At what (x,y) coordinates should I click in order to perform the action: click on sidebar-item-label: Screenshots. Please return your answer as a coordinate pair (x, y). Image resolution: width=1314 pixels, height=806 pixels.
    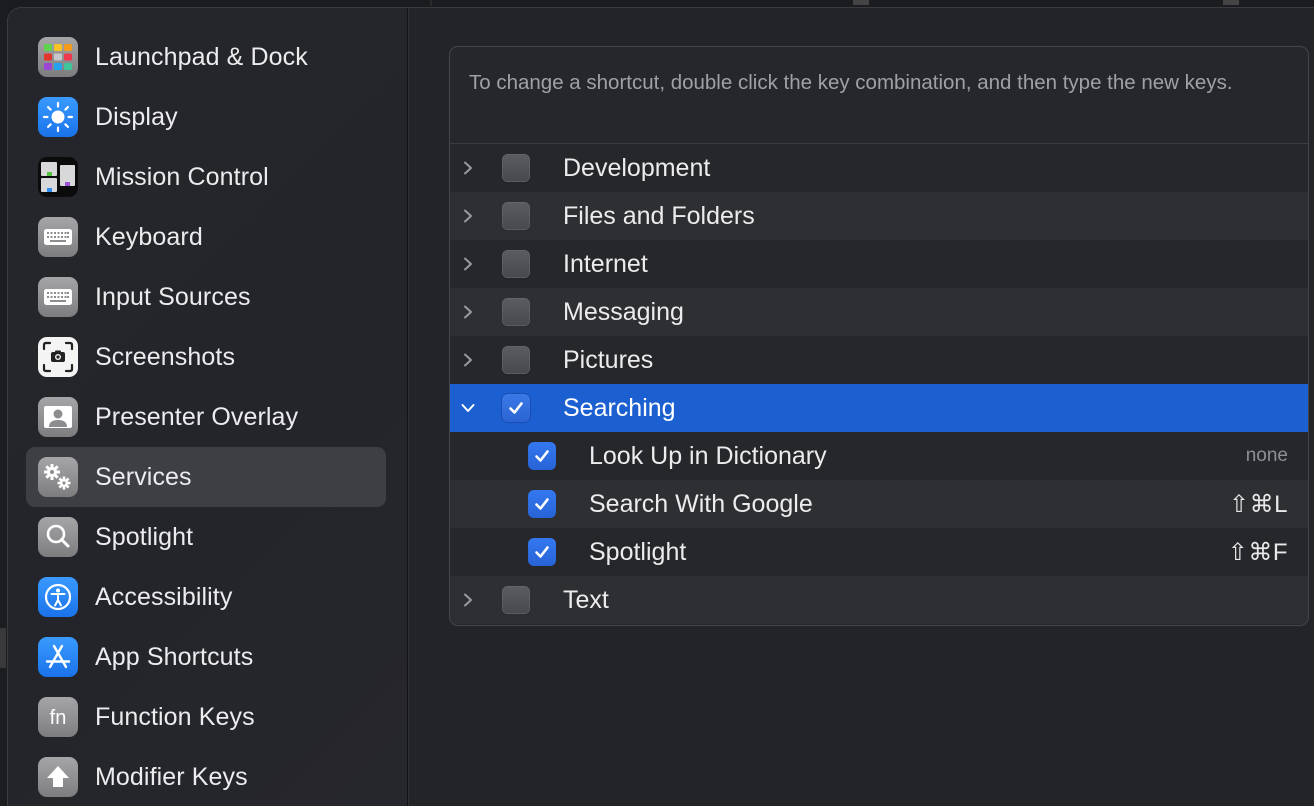
    Looking at the image, I should click on (165, 356).